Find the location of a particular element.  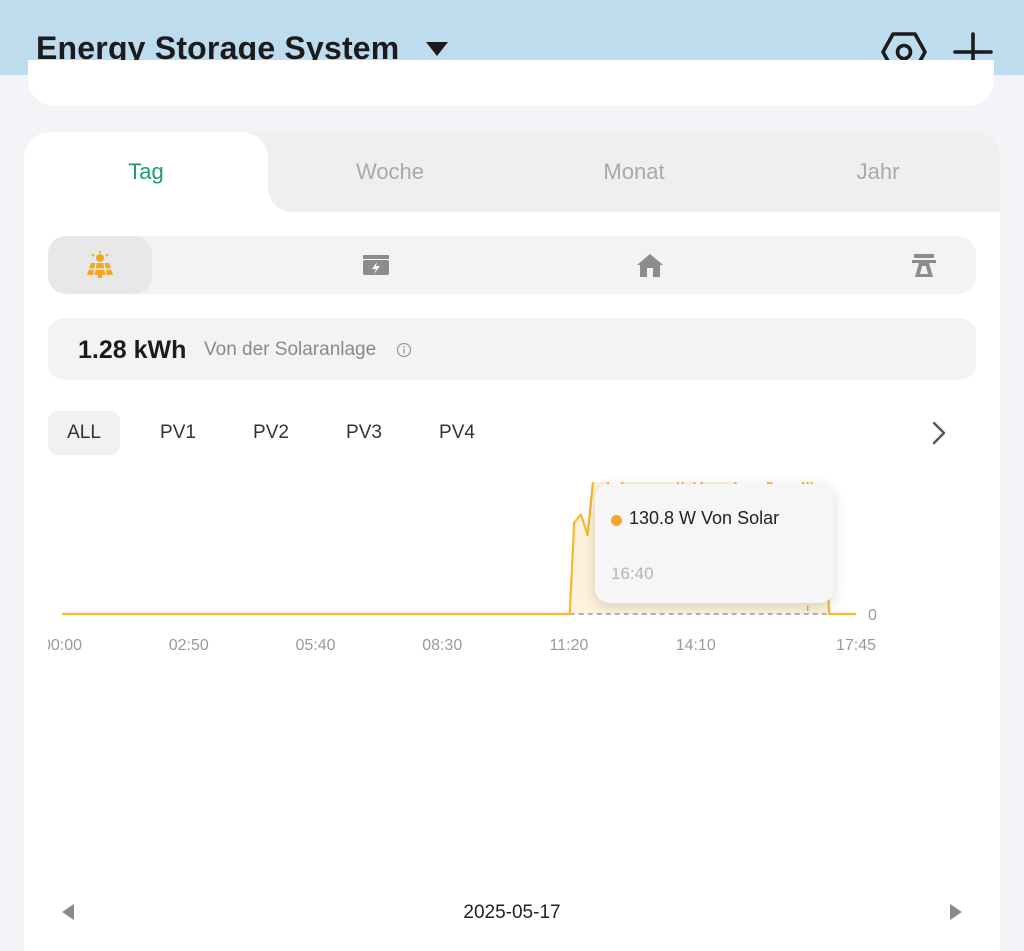

pv-tab-pv3: PV3 is located at coordinates (364, 433).